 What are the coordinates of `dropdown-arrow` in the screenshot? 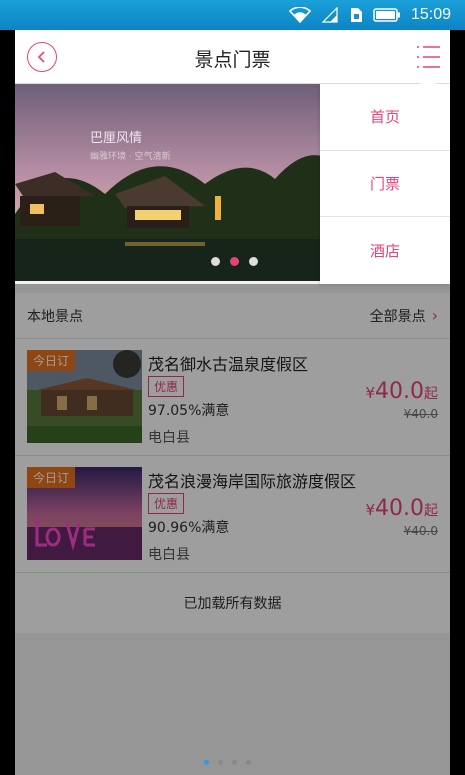 It's located at (428, 80).